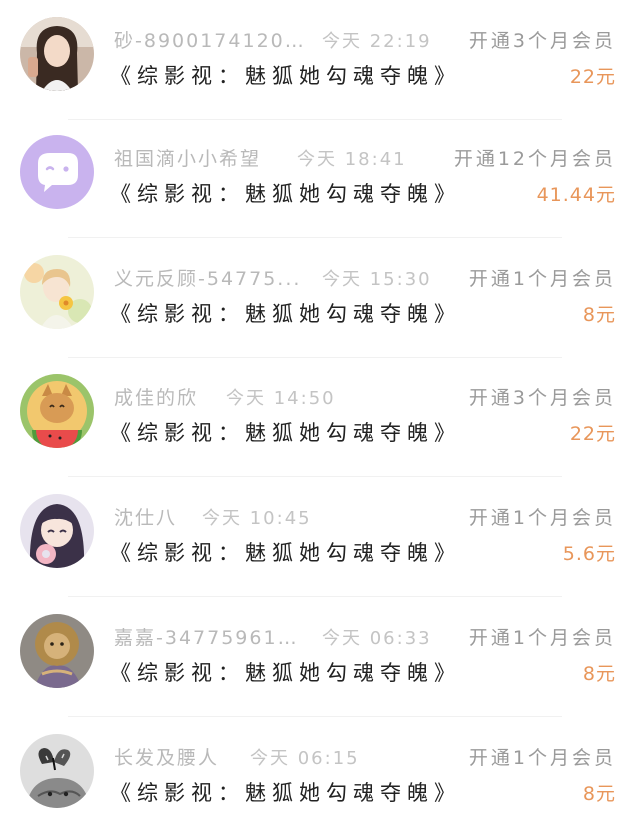  I want to click on chat-bubble-avatar-icon, so click(57, 172).